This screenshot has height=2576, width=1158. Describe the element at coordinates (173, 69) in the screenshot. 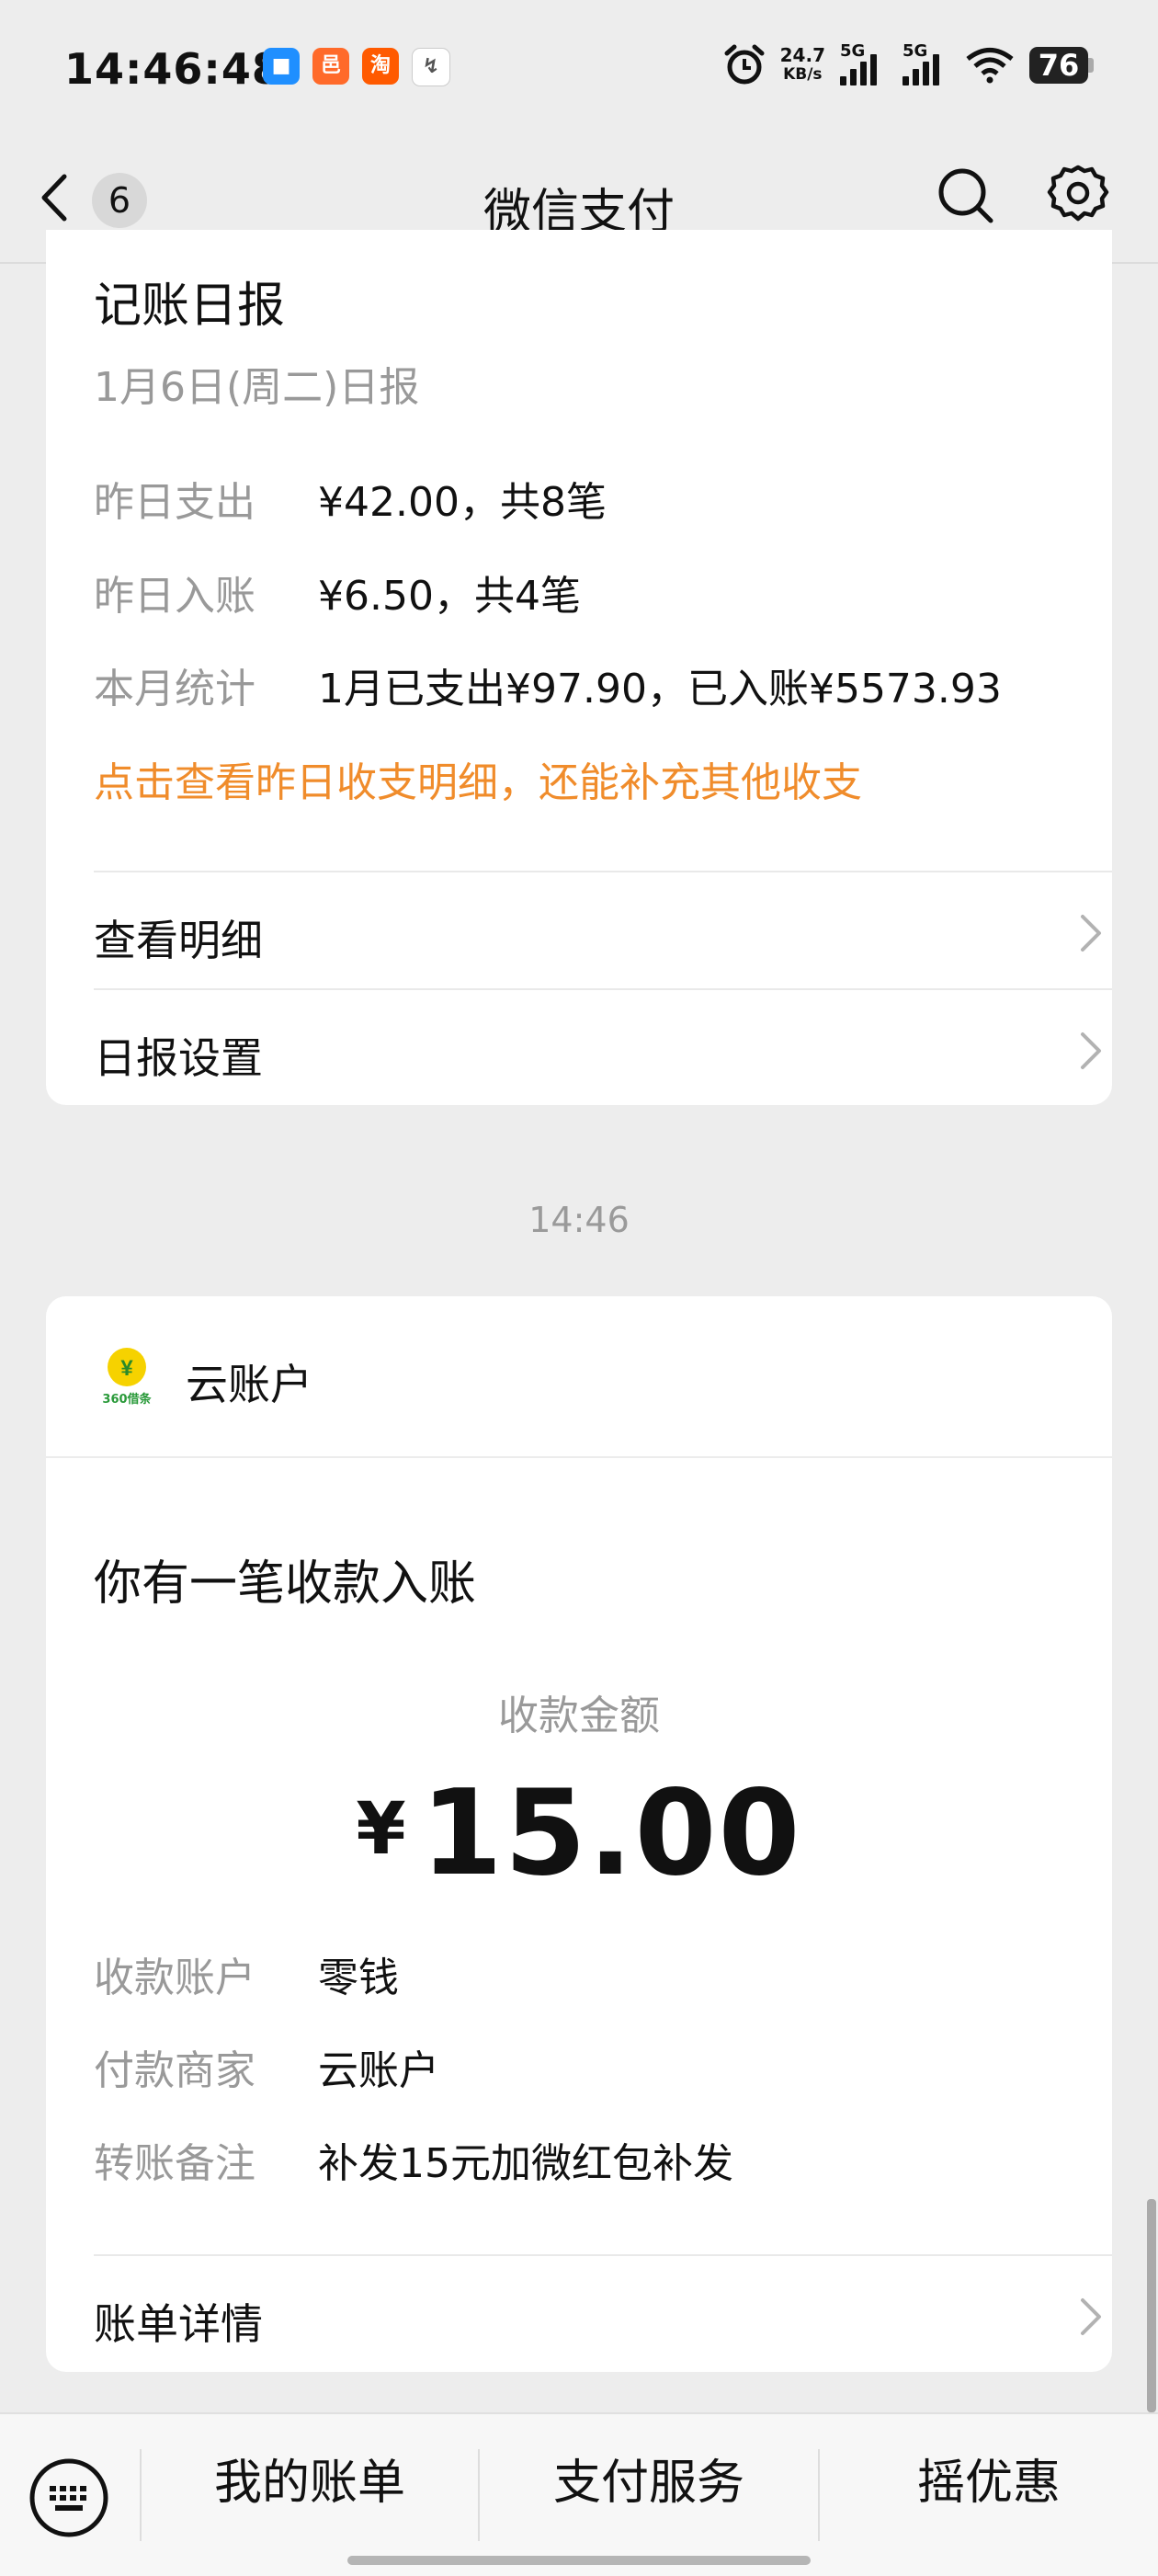

I see `status-time: 14:46:48` at that location.